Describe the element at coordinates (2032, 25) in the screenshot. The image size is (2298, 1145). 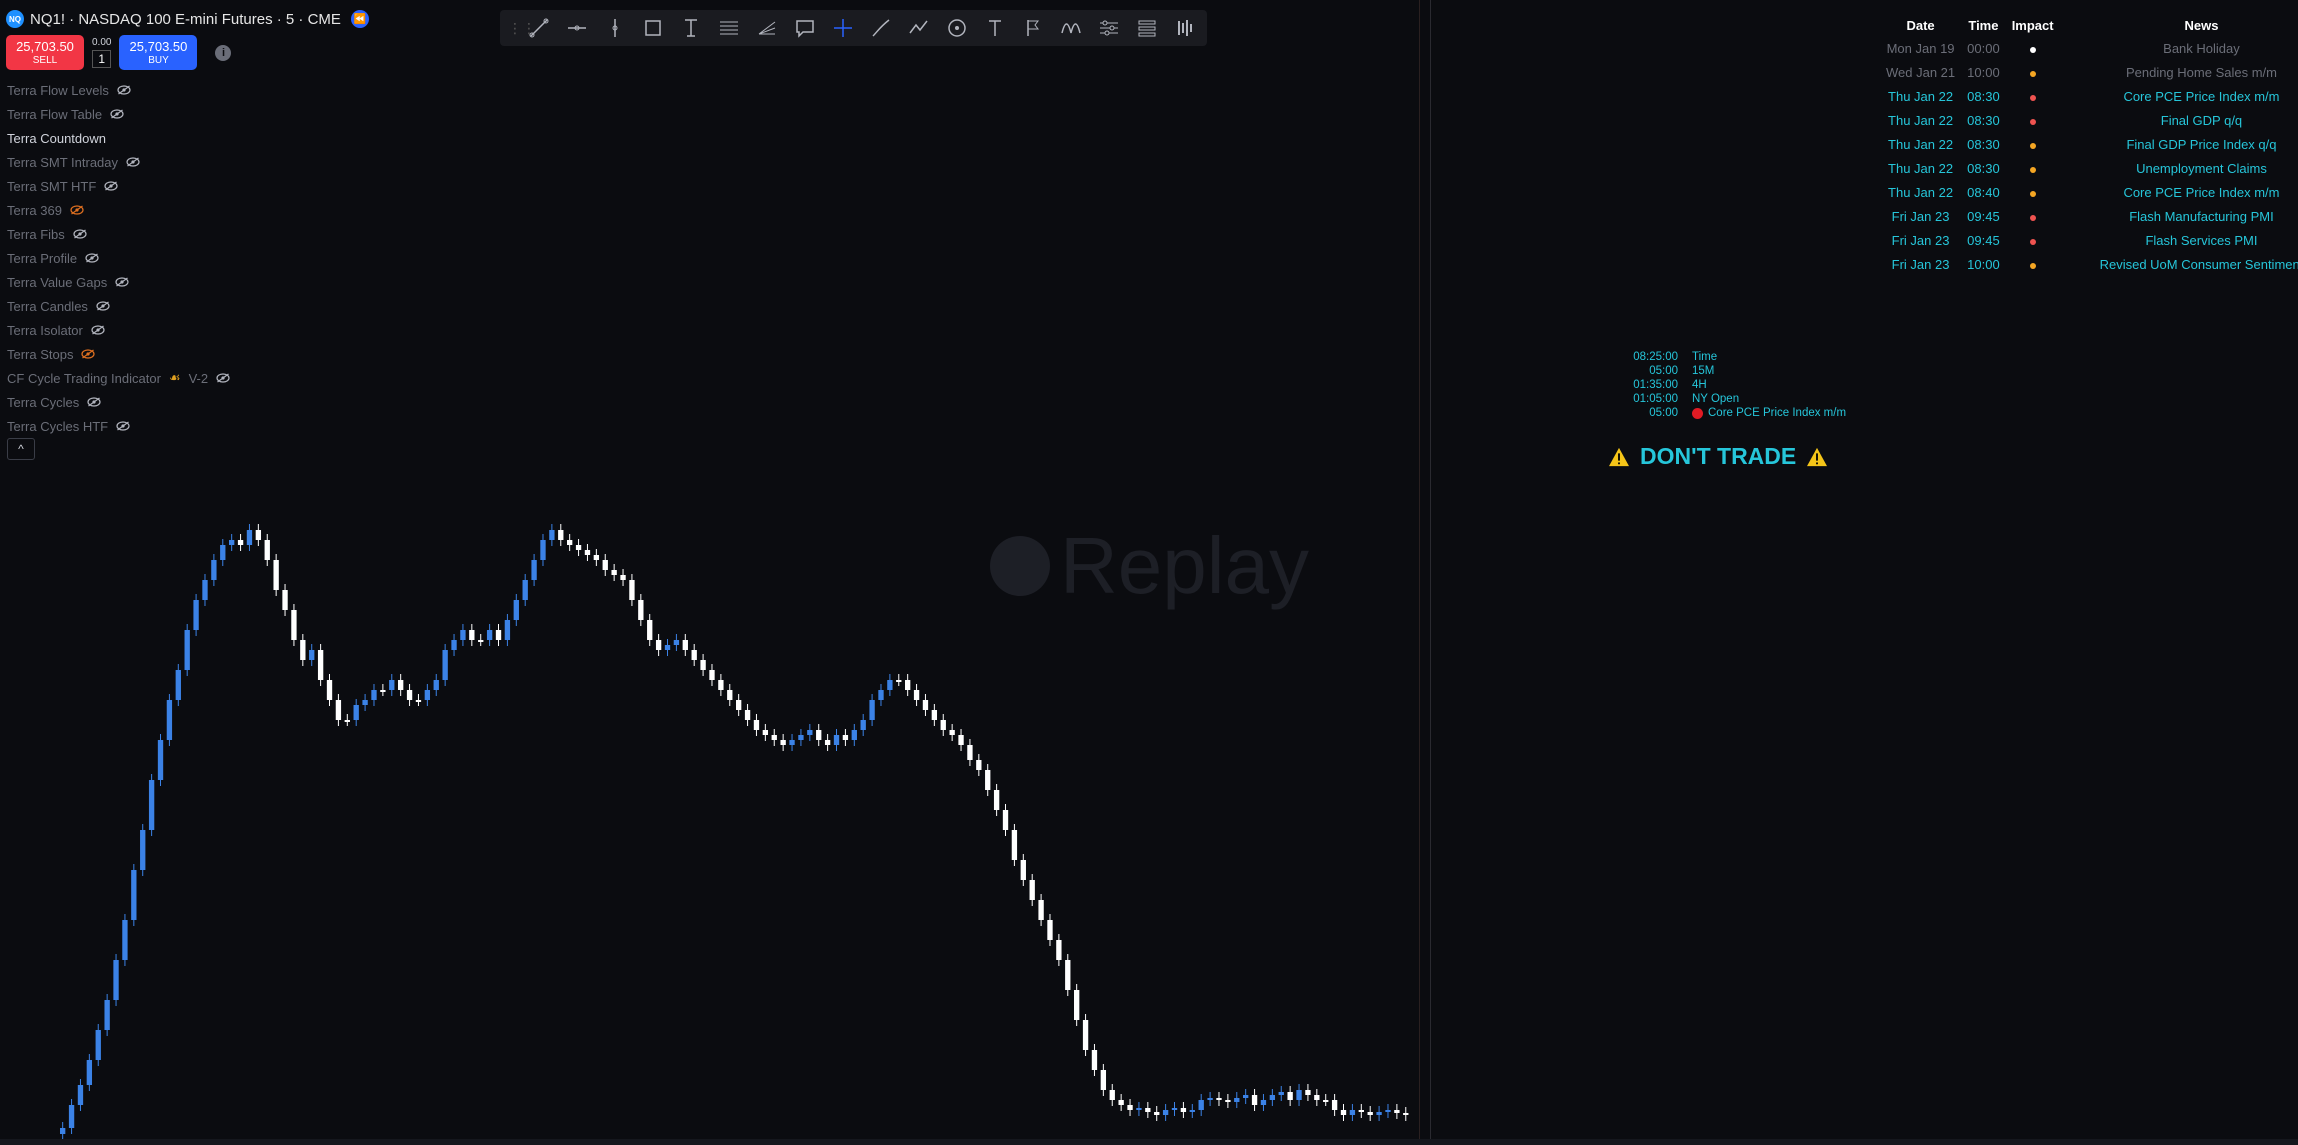
I see `news-header-impact: Impact` at that location.